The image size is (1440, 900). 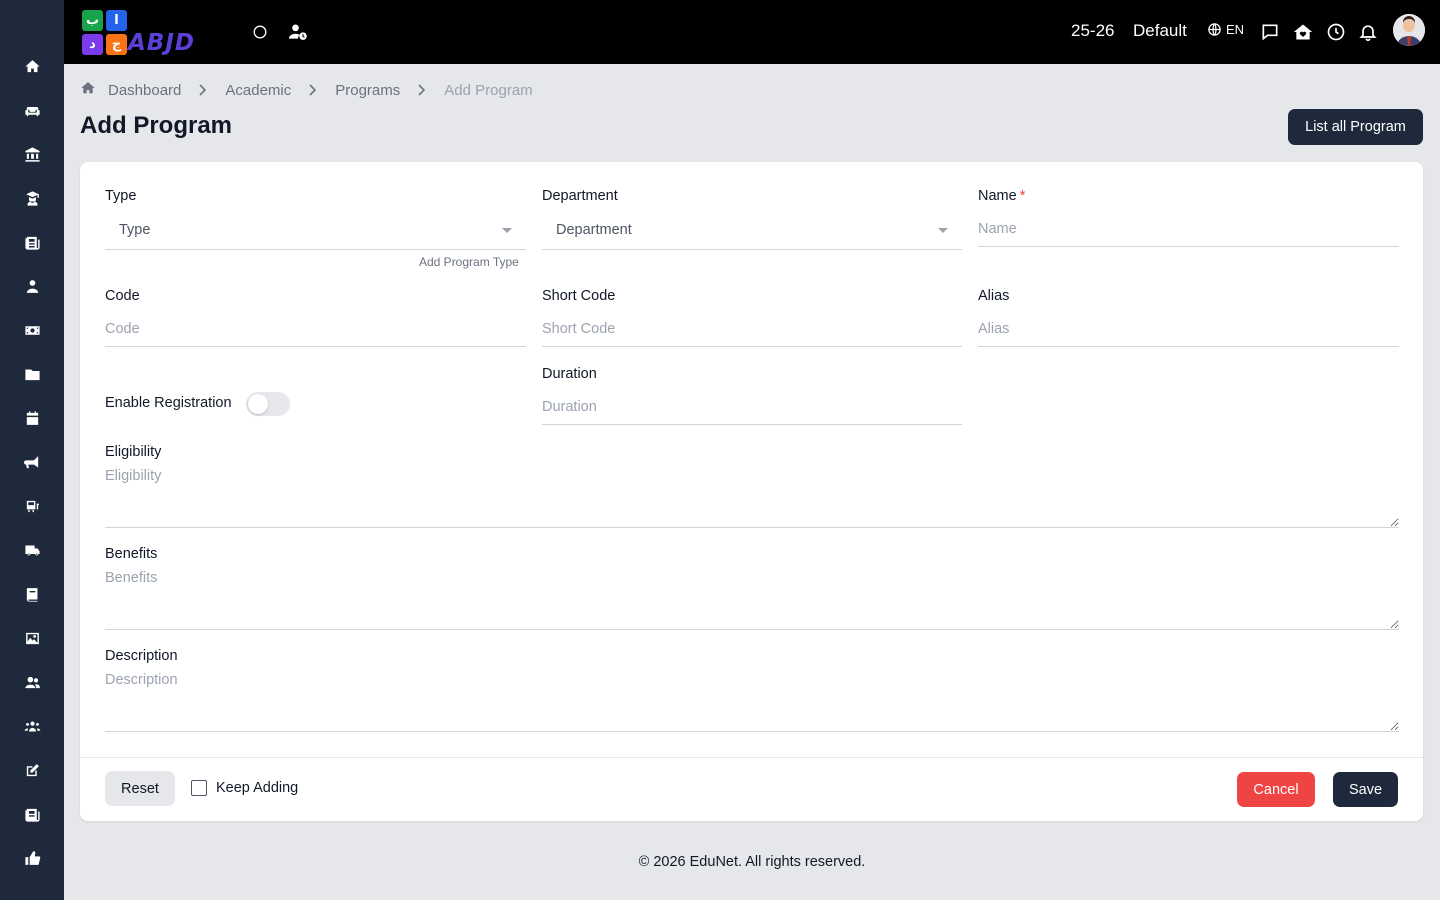 I want to click on enable-registration-toggle, so click(x=268, y=404).